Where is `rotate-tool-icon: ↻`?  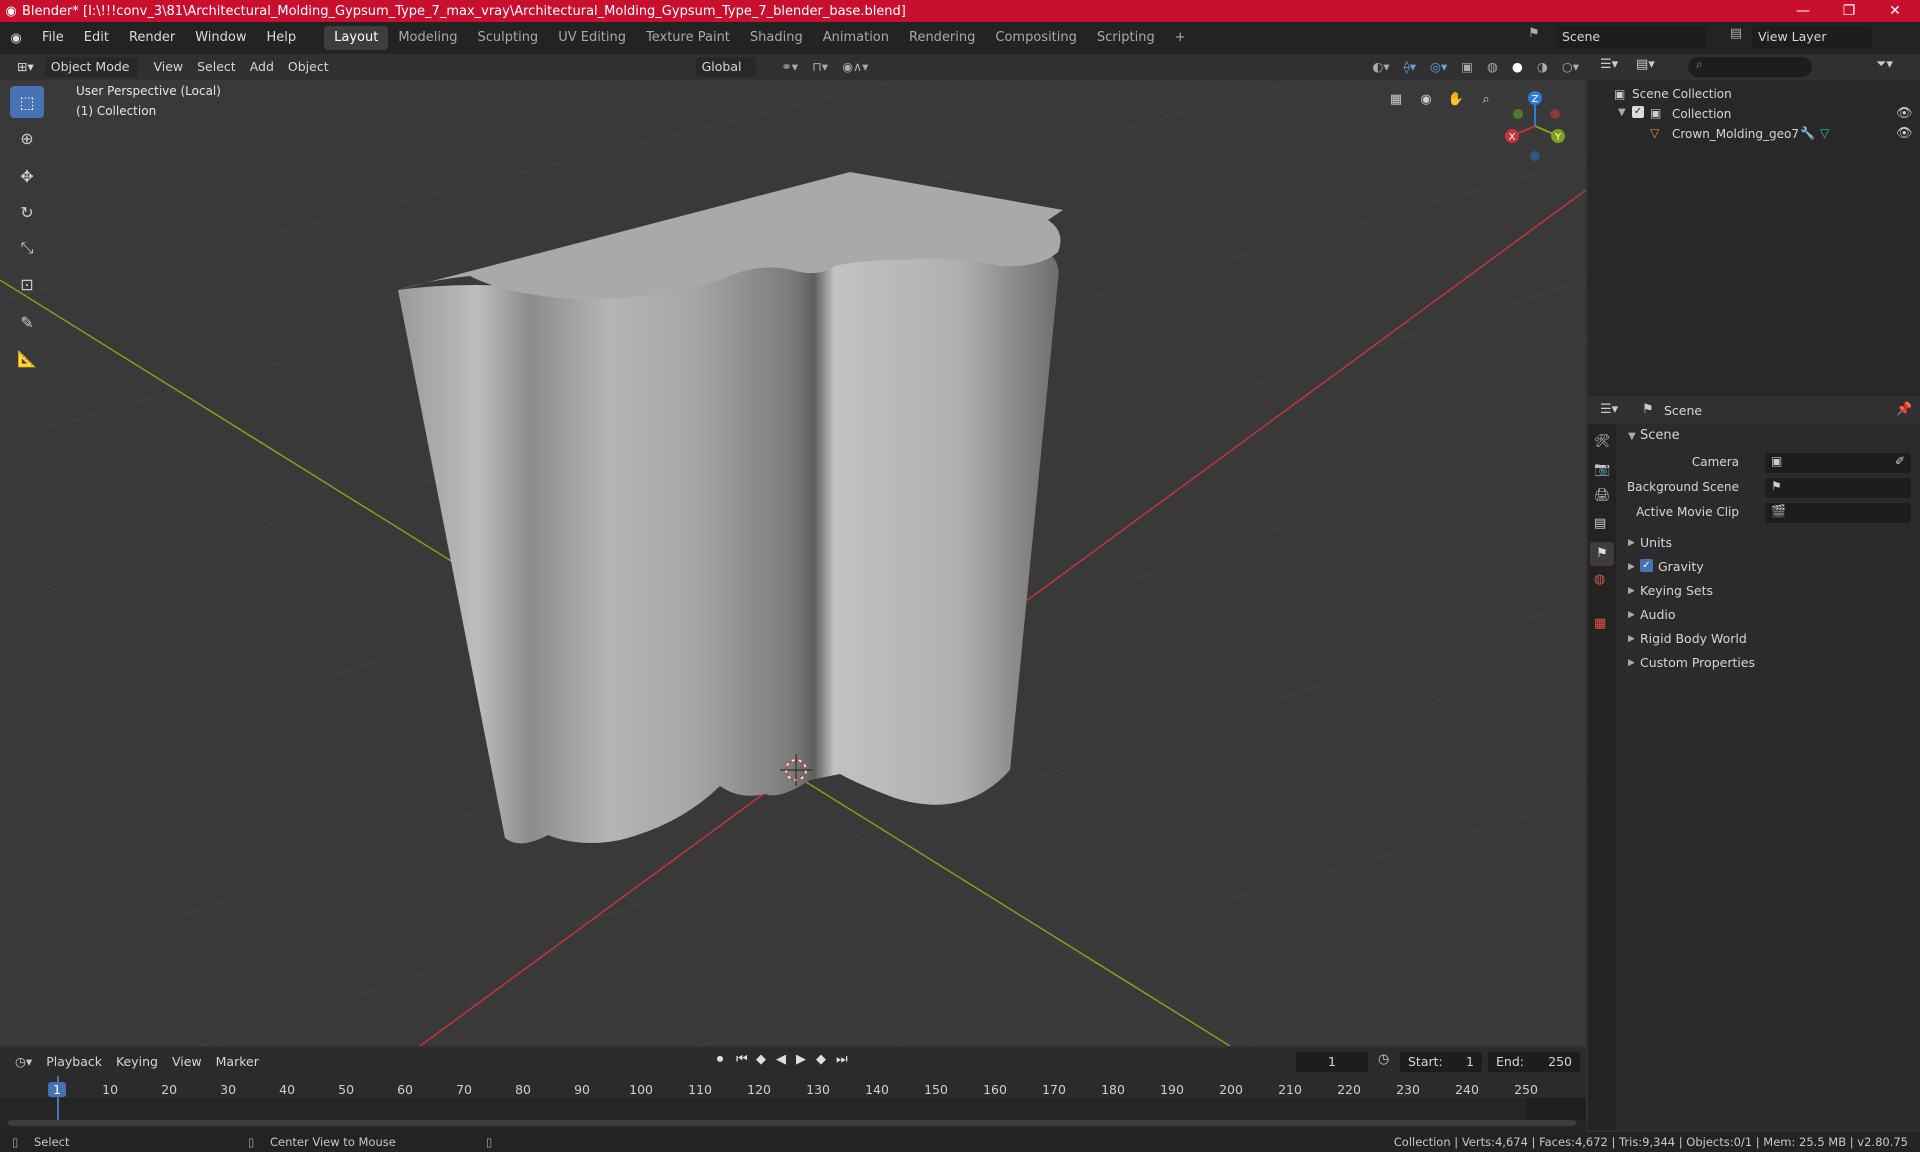 rotate-tool-icon: ↻ is located at coordinates (27, 212).